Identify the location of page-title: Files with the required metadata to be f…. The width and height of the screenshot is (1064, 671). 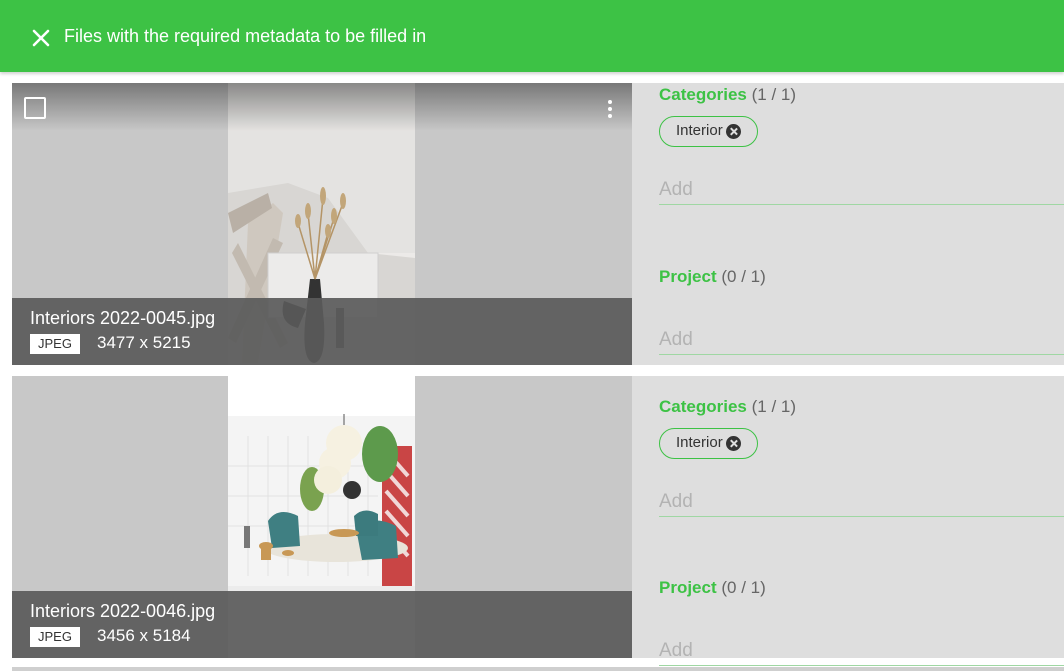
(245, 36).